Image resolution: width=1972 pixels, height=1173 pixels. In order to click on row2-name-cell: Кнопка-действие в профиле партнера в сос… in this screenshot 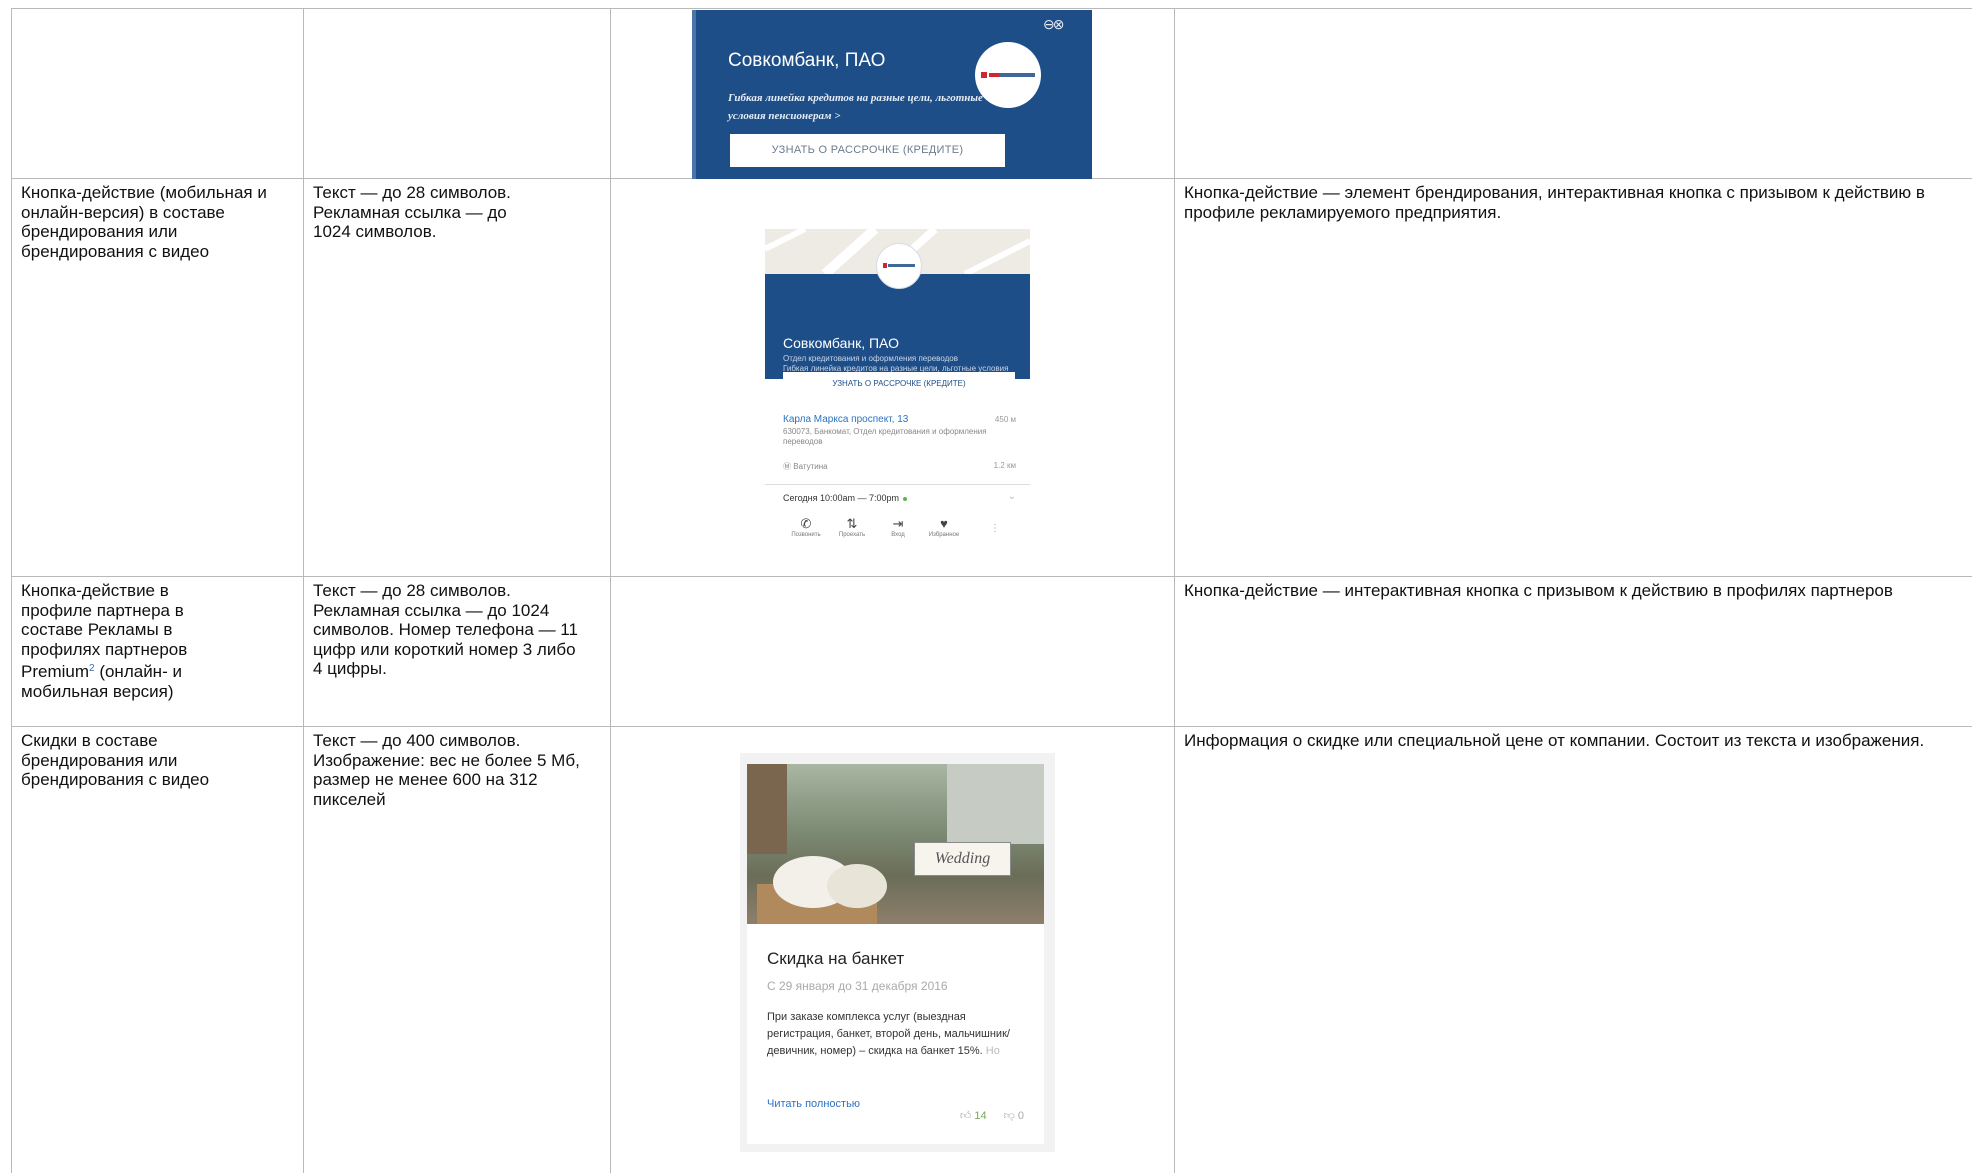, I will do `click(152, 641)`.